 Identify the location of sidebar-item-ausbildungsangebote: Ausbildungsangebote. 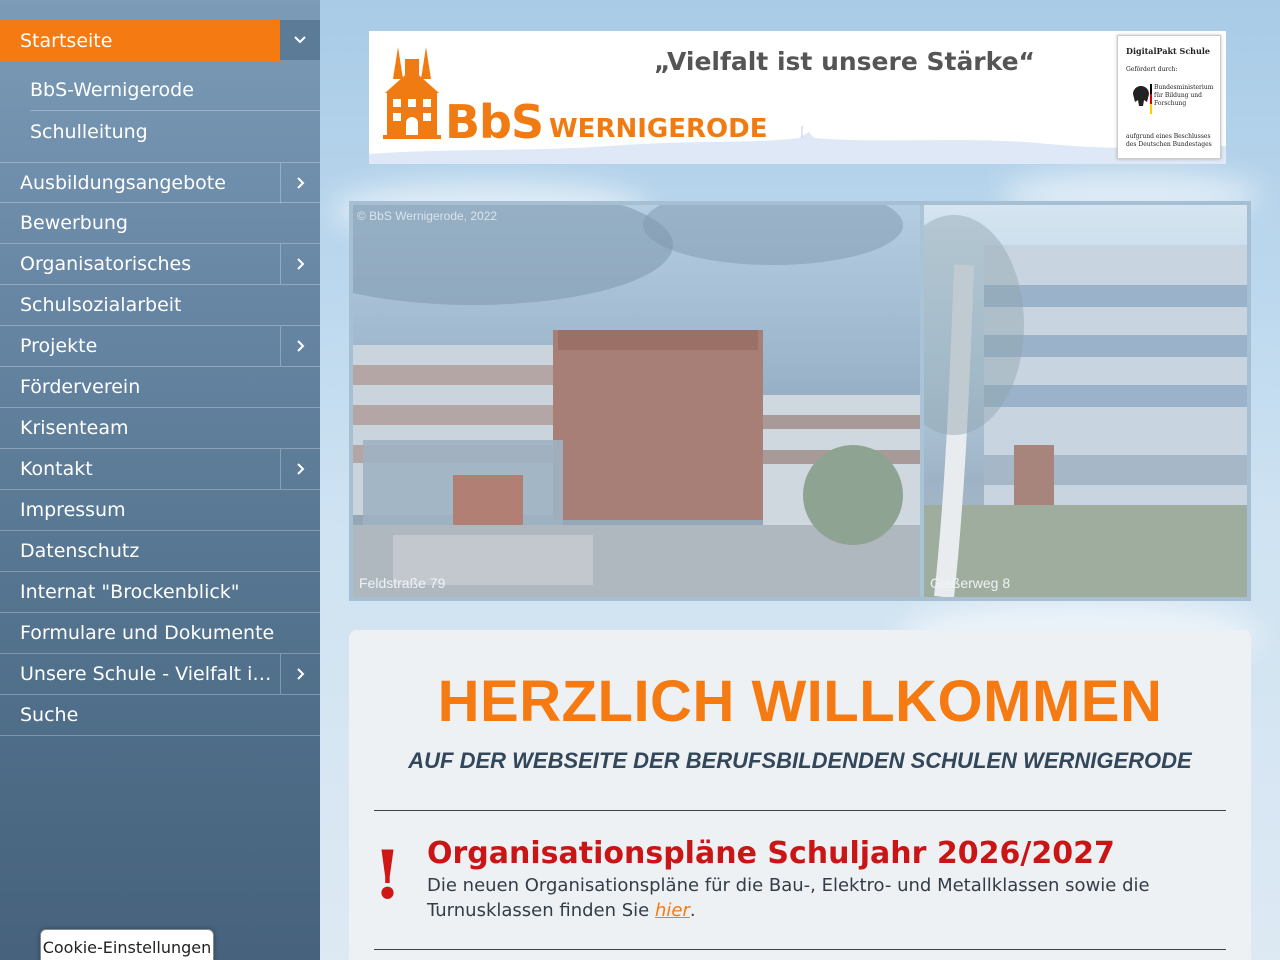
(160, 182).